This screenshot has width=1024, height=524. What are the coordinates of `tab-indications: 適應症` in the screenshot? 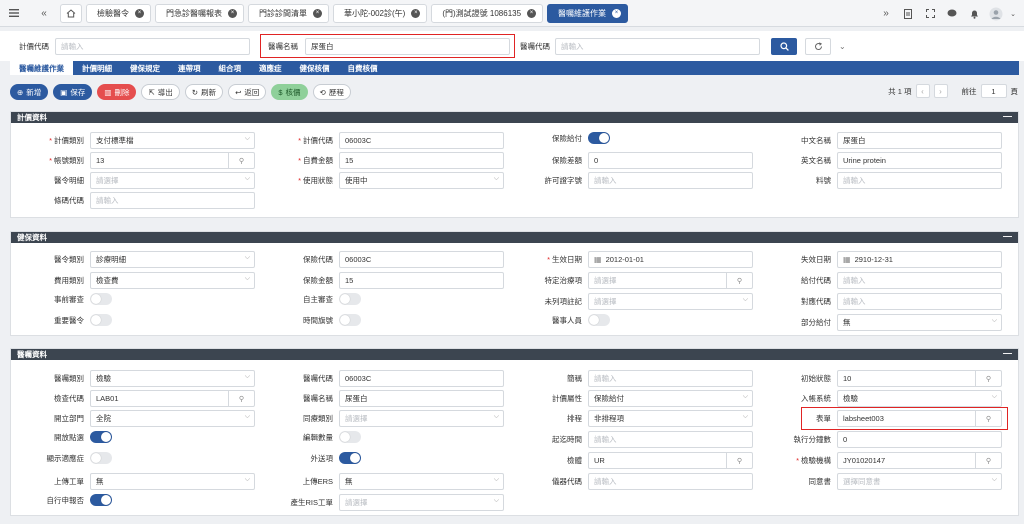 It's located at (270, 68).